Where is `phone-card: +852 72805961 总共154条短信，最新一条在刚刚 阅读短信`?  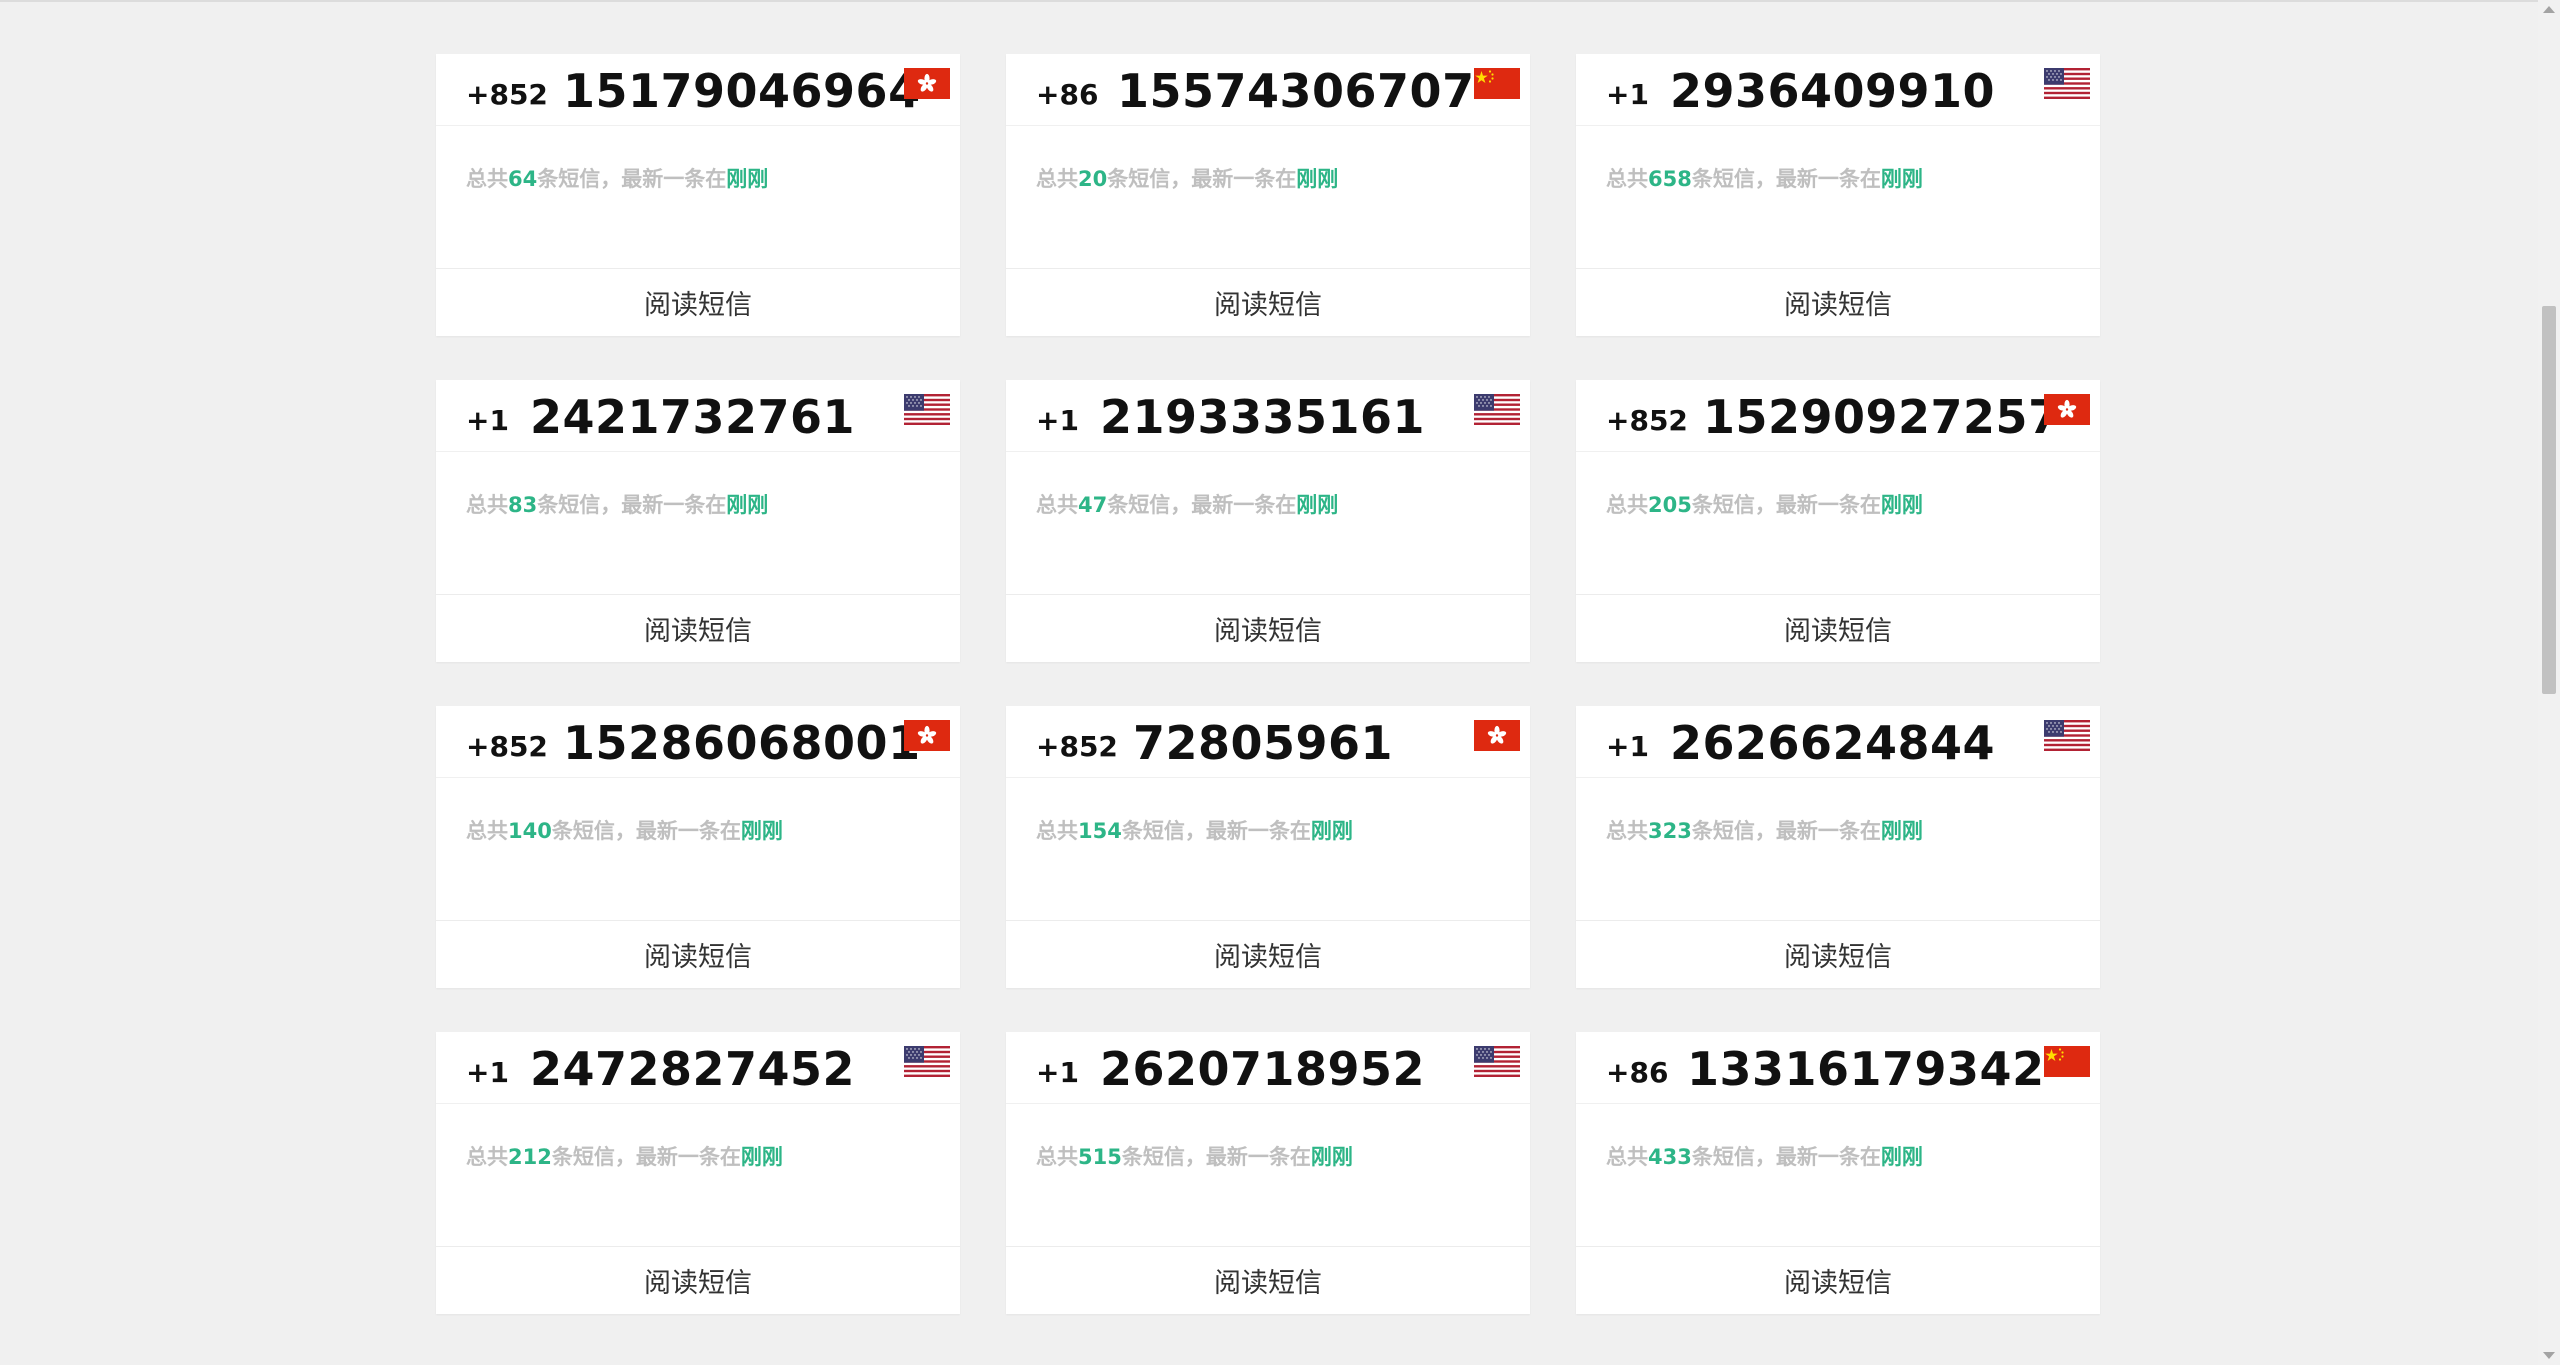
phone-card: +852 72805961 总共154条短信，最新一条在刚刚 阅读短信 is located at coordinates (1268, 847).